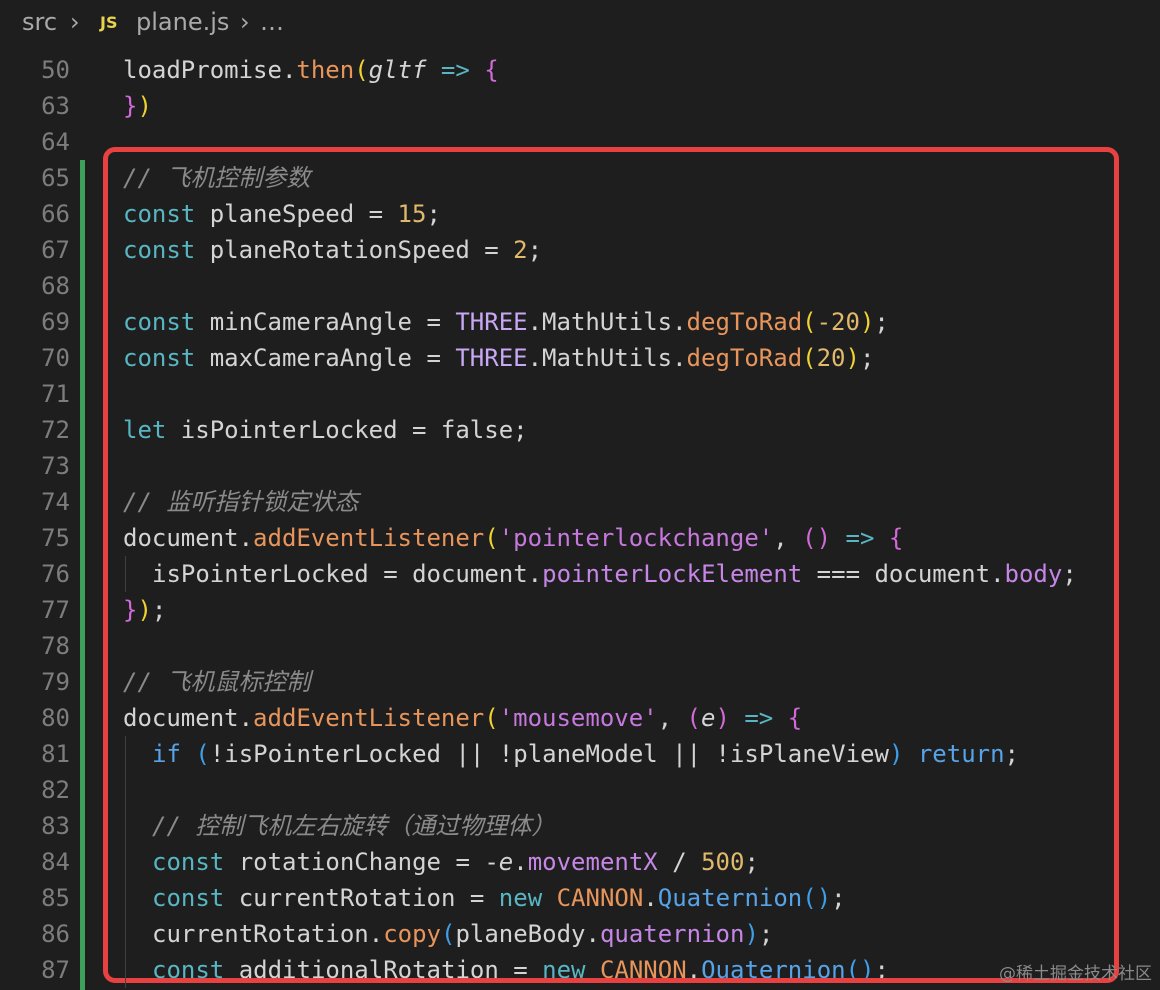 The height and width of the screenshot is (990, 1160). What do you see at coordinates (578, 718) in the screenshot?
I see `code-token: 'mousemove'` at bounding box center [578, 718].